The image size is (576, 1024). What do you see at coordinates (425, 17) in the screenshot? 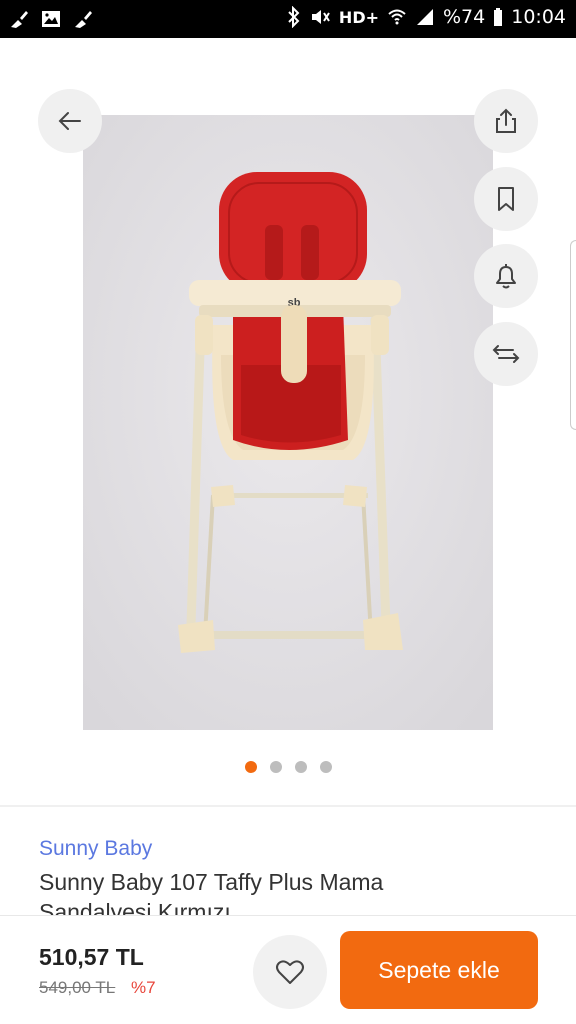
I see `signal-icon` at bounding box center [425, 17].